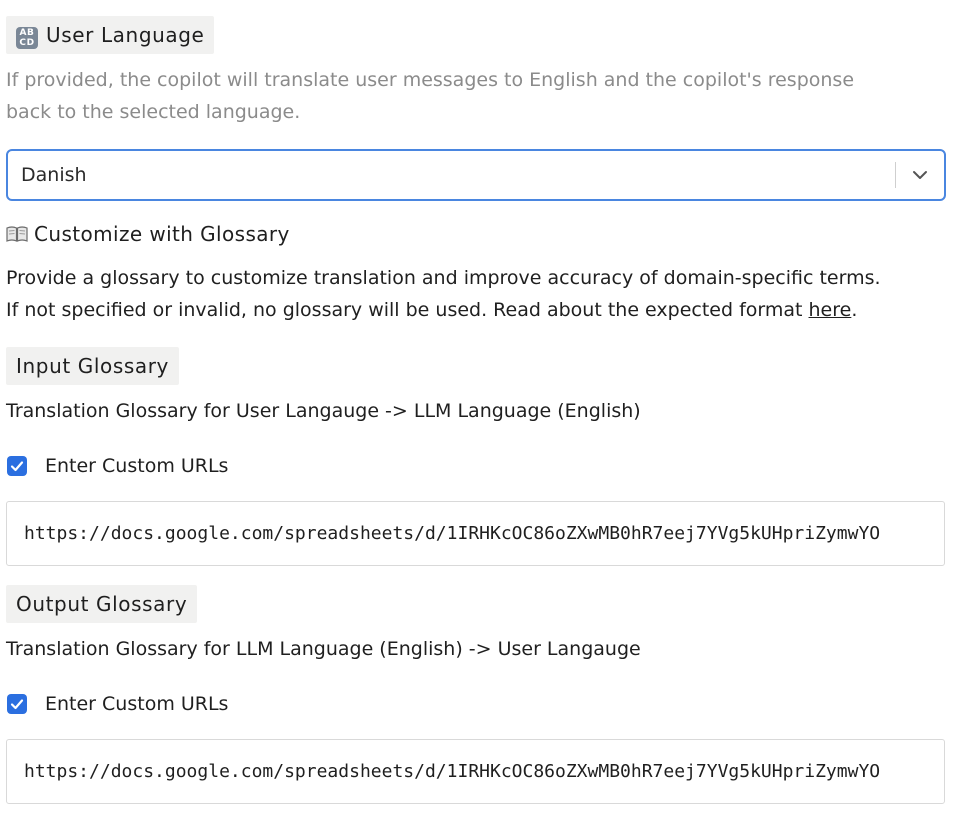  I want to click on output-glossary-custom-urls-checkbox, so click(17, 704).